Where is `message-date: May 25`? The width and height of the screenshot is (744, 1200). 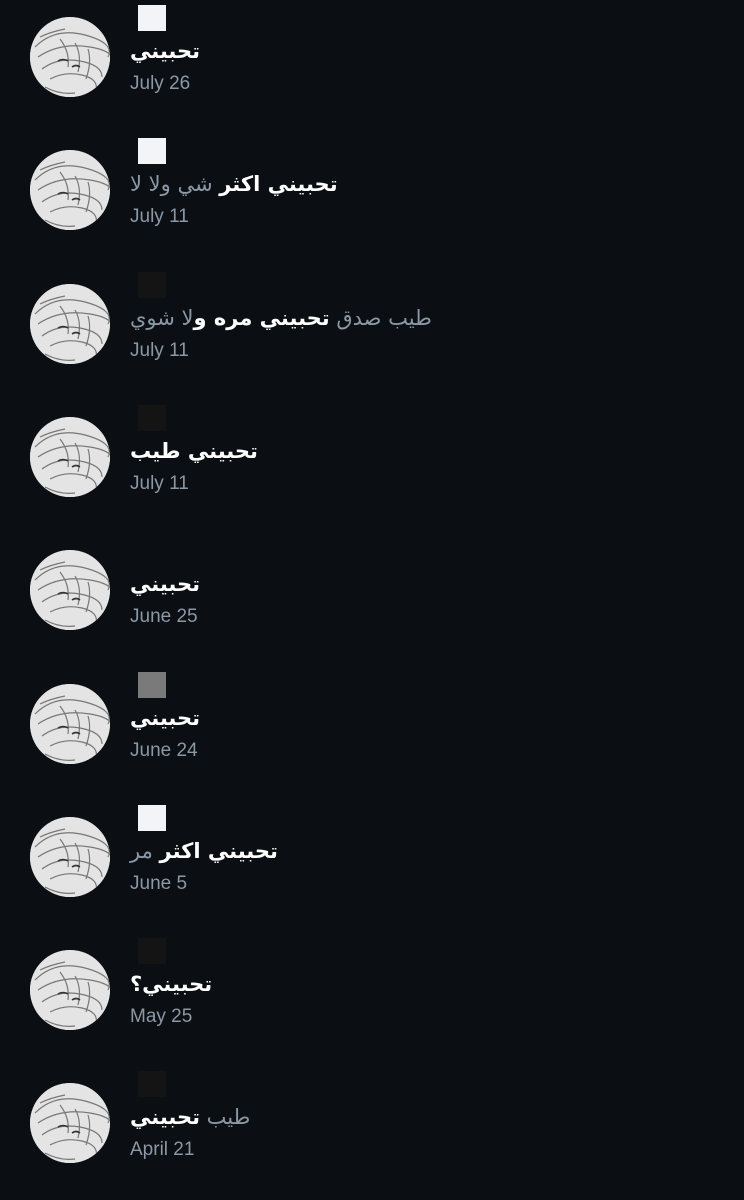
message-date: May 25 is located at coordinates (161, 1017).